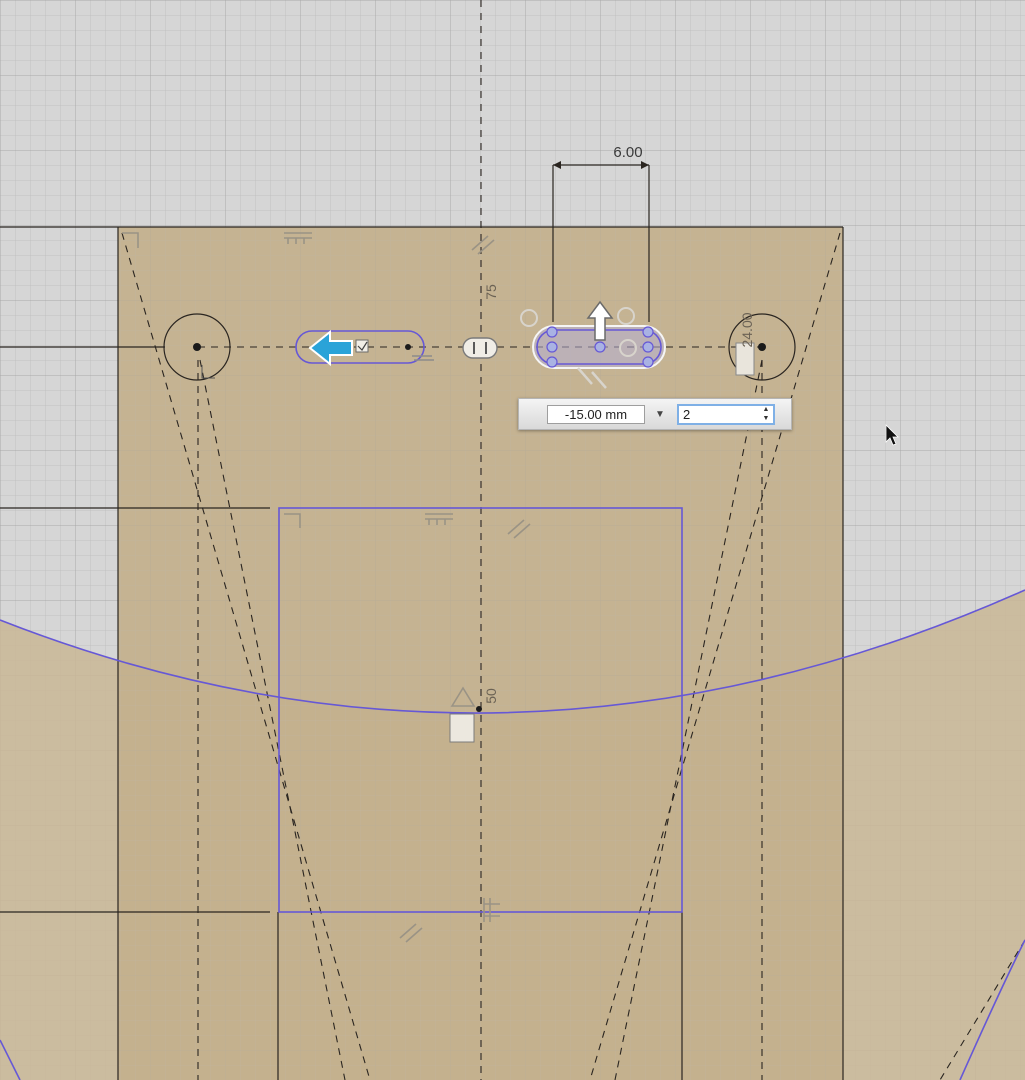 This screenshot has height=1080, width=1025. I want to click on width-dimension-value: 6.00, so click(627, 152).